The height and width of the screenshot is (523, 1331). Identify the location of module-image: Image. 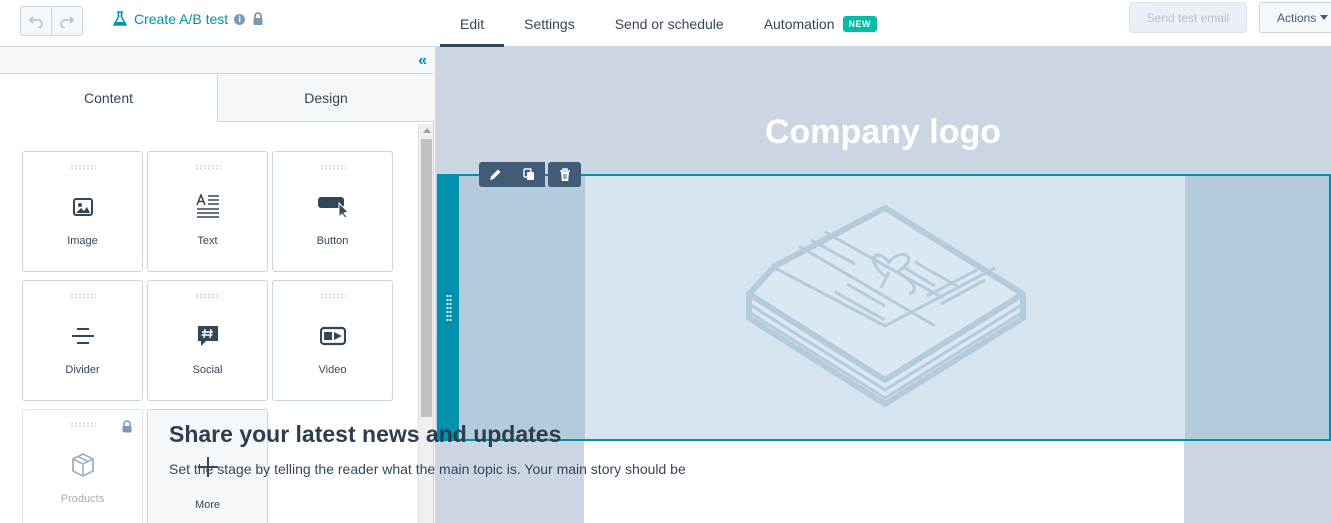
(82, 211).